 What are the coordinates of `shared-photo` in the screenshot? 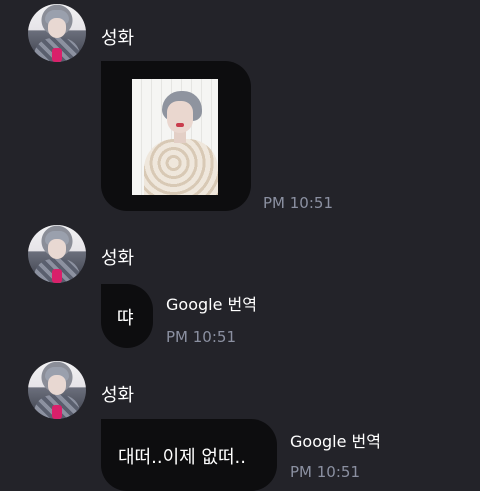 It's located at (175, 137).